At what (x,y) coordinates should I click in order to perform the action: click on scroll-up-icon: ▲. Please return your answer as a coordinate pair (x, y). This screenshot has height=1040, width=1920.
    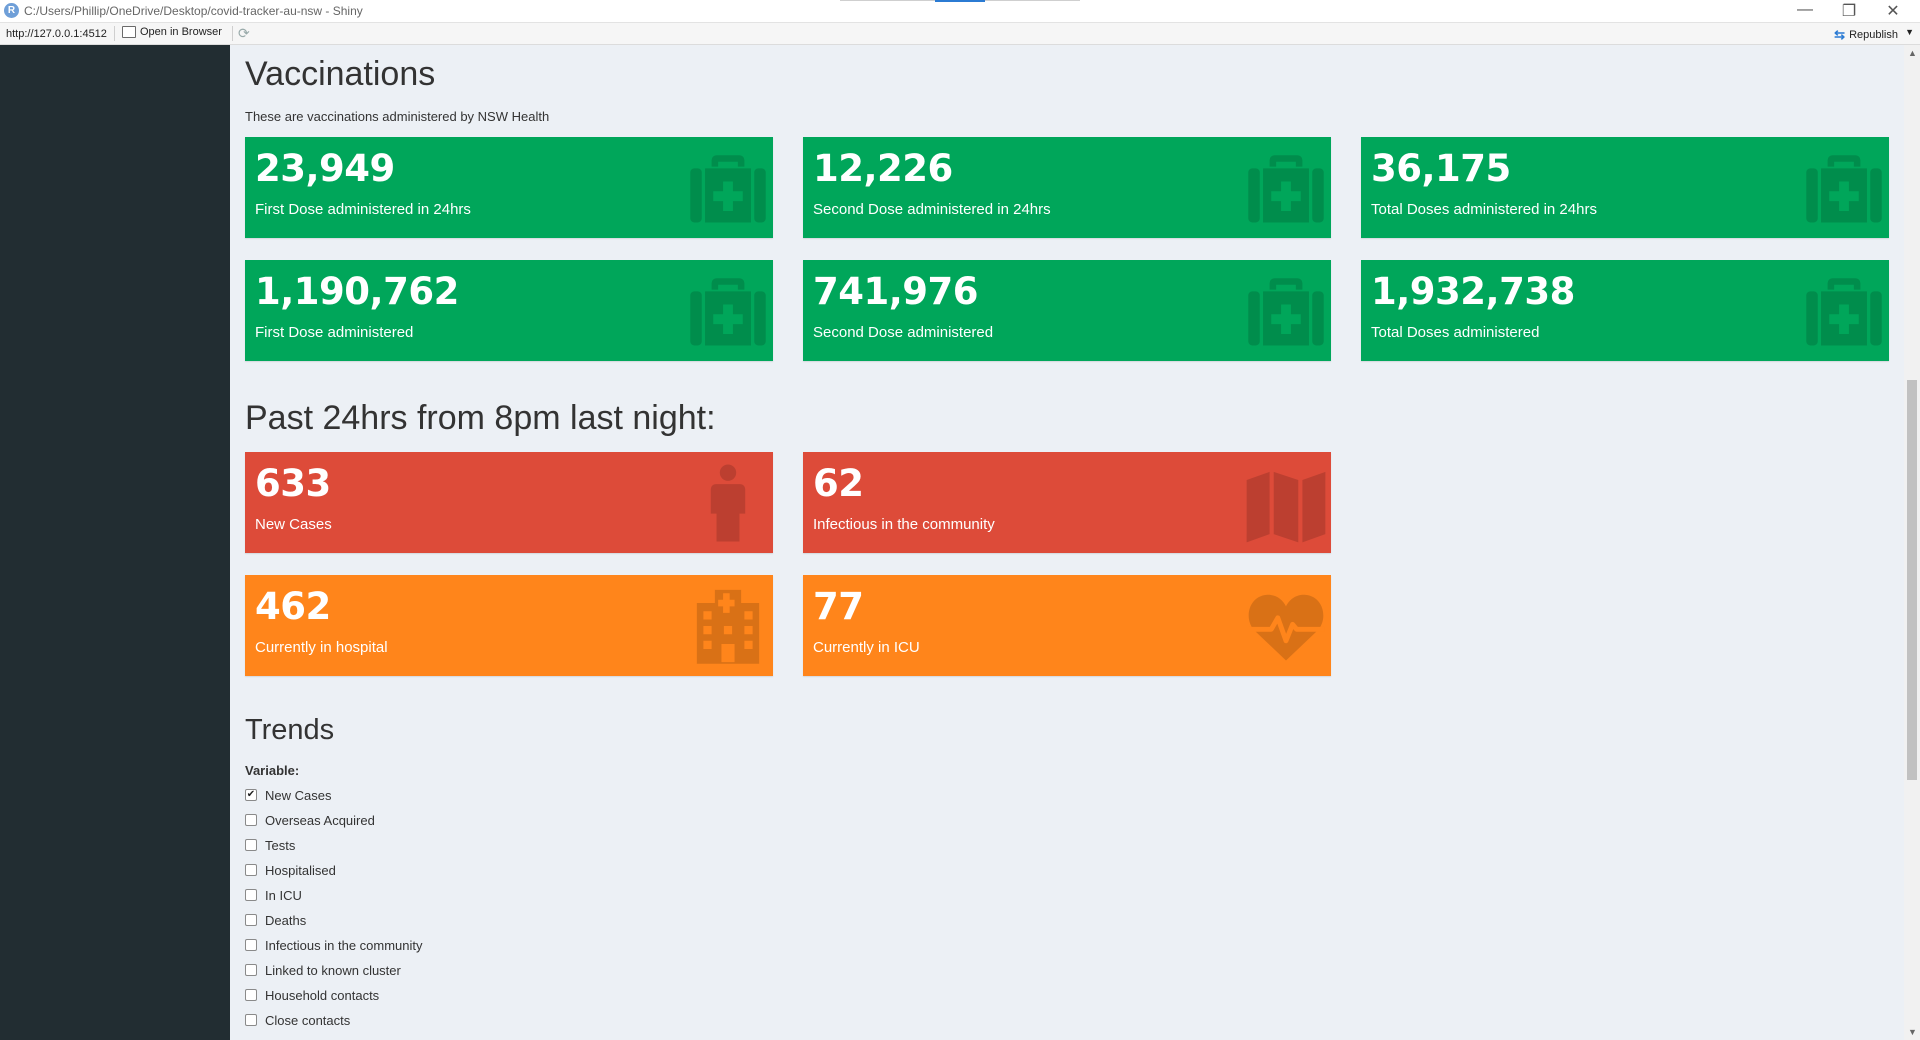
    Looking at the image, I should click on (1912, 53).